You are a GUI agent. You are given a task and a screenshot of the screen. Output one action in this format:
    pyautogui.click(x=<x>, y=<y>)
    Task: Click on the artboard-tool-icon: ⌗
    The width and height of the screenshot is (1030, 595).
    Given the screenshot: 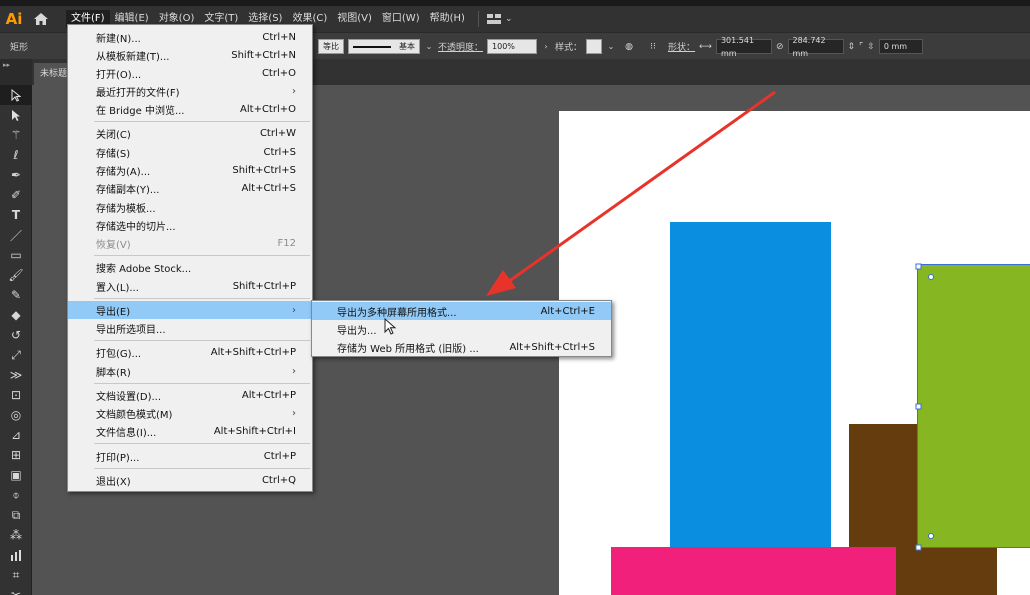 What is the action you would take?
    pyautogui.click(x=16, y=575)
    